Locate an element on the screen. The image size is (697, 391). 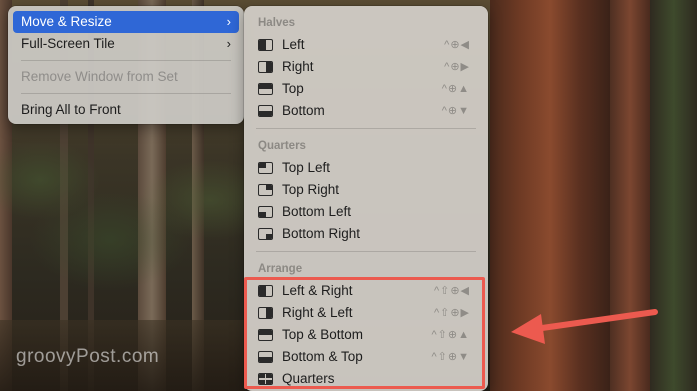
tile-top-left-icon is located at coordinates (265, 168).